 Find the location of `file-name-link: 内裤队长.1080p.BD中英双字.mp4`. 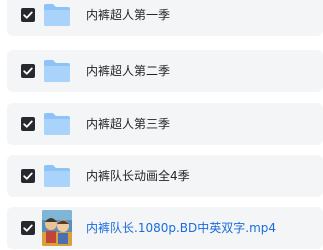

file-name-link: 内裤队长.1080p.BD中英双字.mp4 is located at coordinates (181, 228).